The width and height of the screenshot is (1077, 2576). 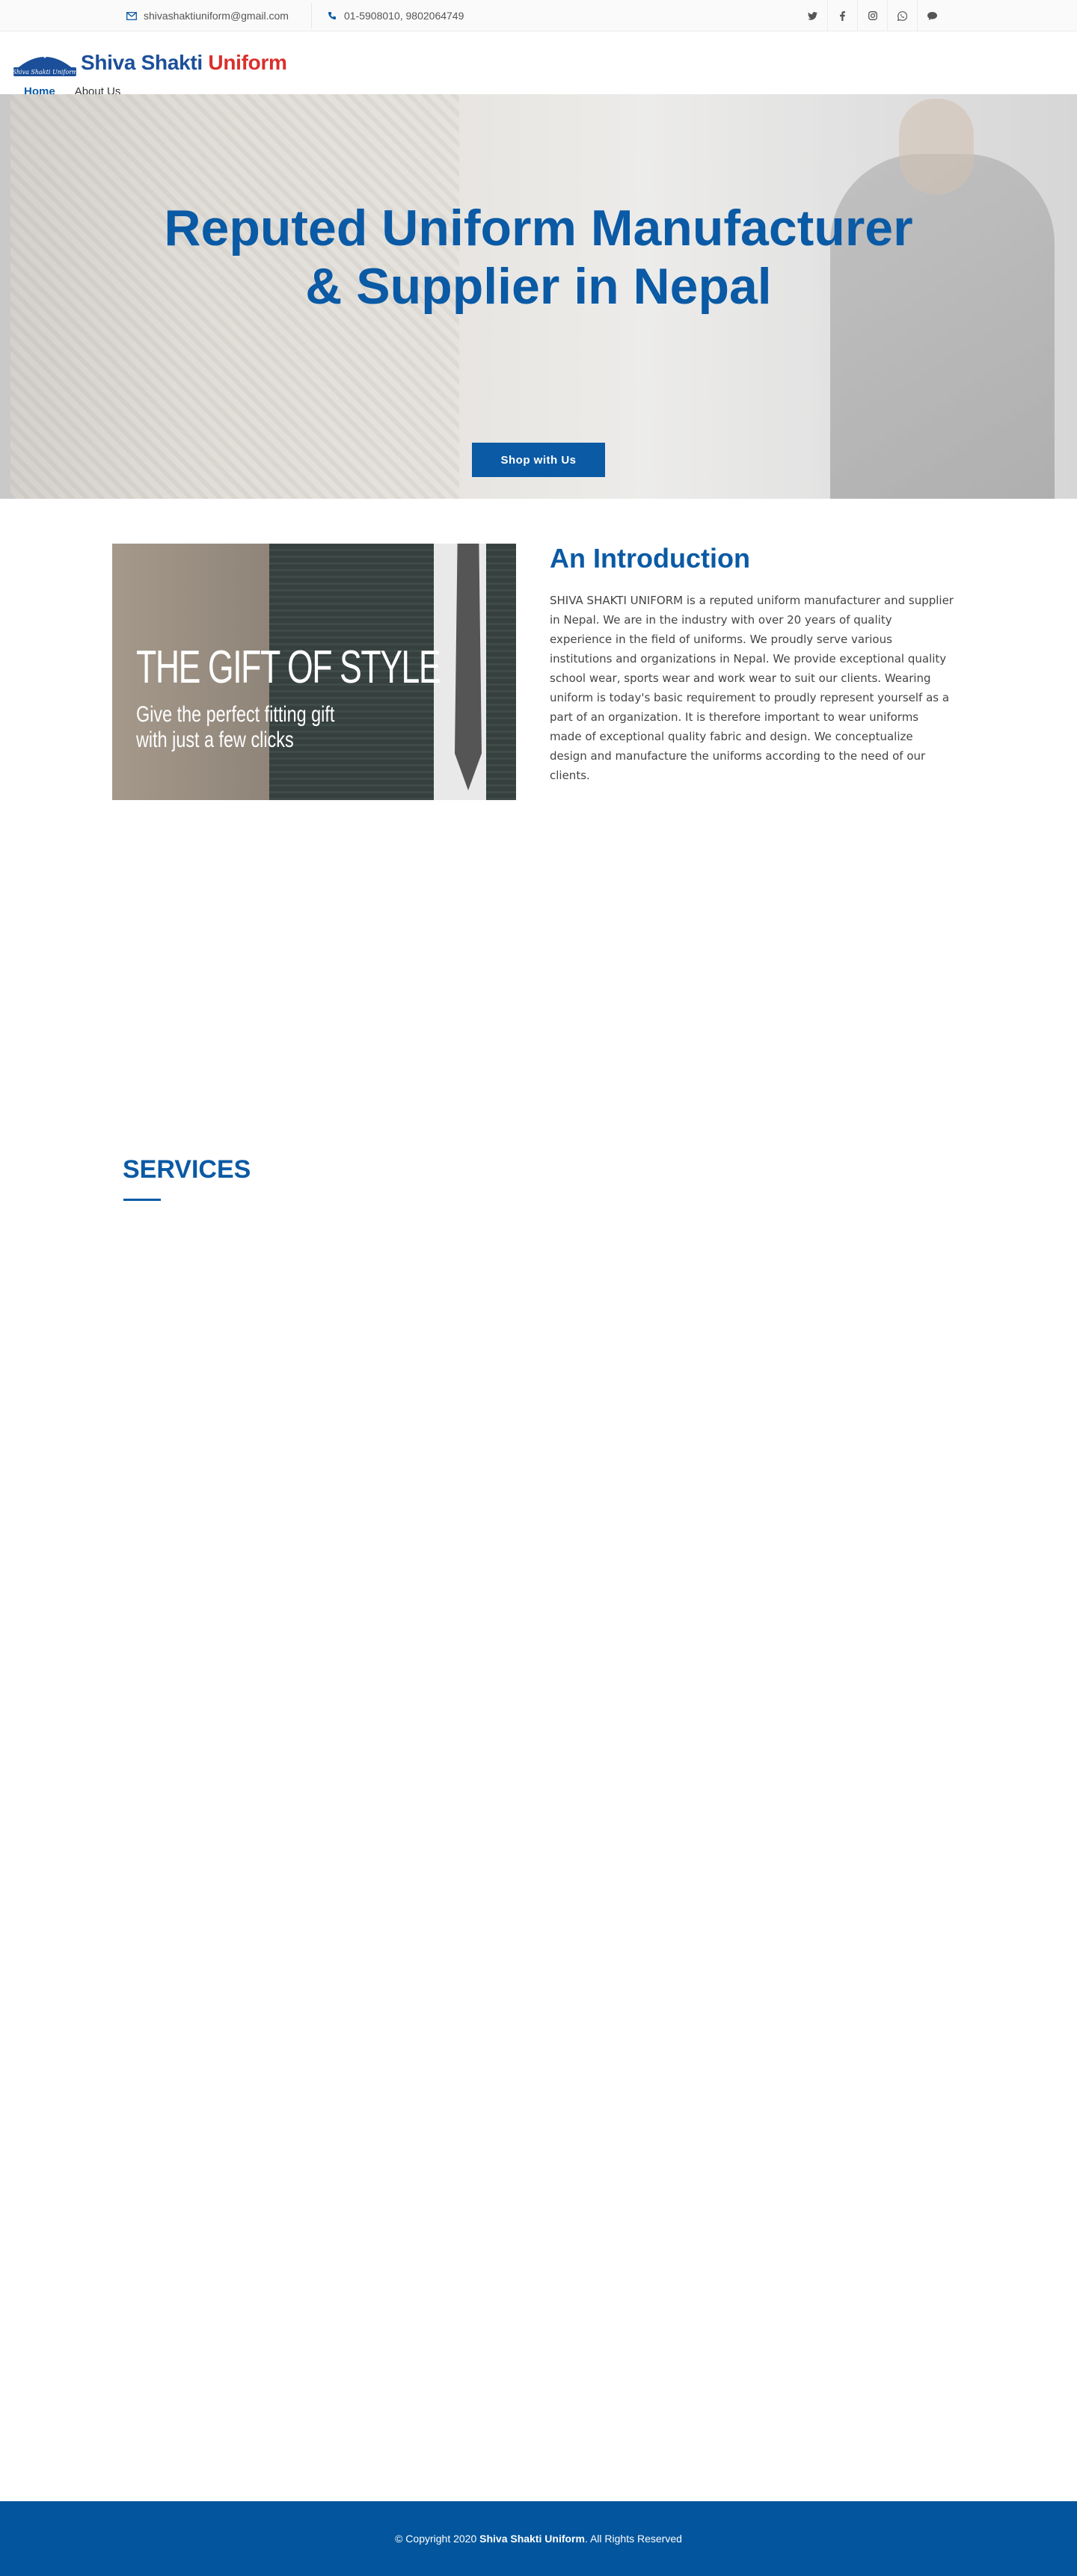 What do you see at coordinates (311, 15) in the screenshot?
I see `divider` at bounding box center [311, 15].